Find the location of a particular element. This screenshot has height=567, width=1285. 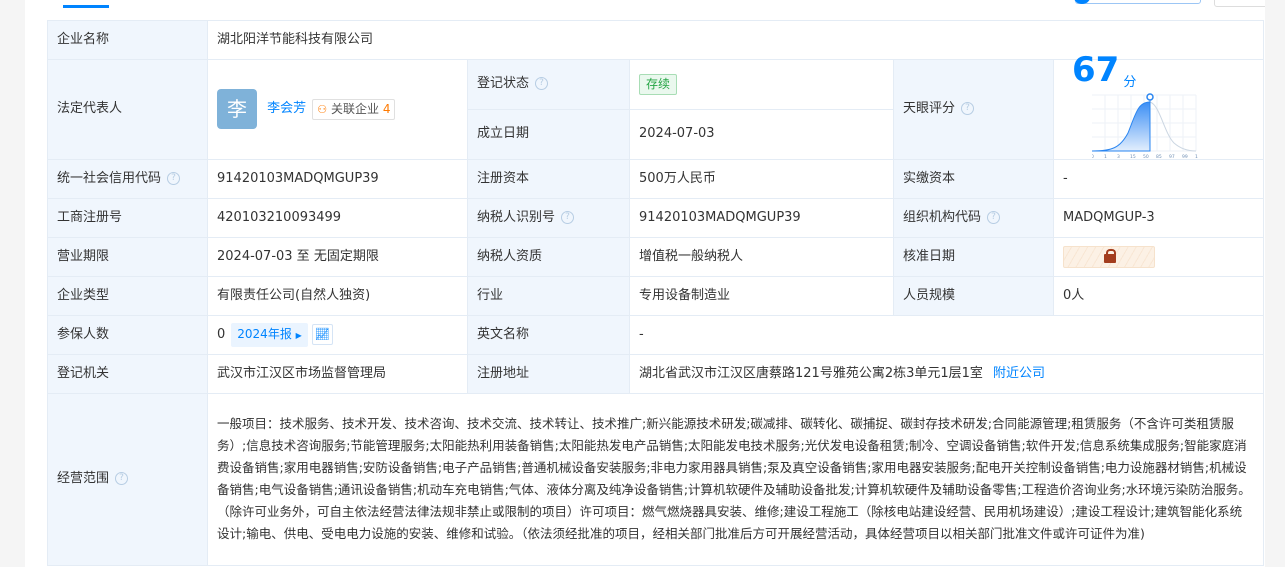

axis-tick-label: 97 is located at coordinates (1172, 156).